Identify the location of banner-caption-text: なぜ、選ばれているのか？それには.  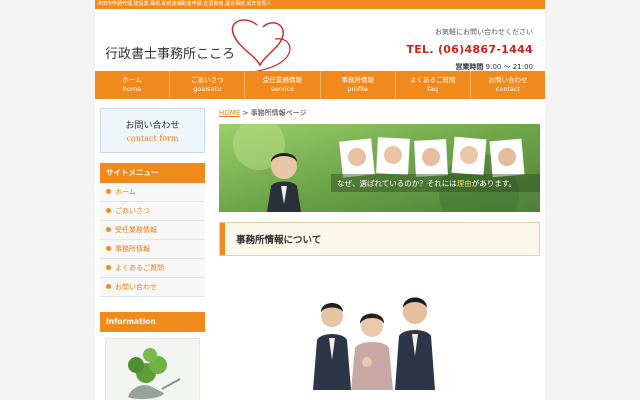
(397, 183).